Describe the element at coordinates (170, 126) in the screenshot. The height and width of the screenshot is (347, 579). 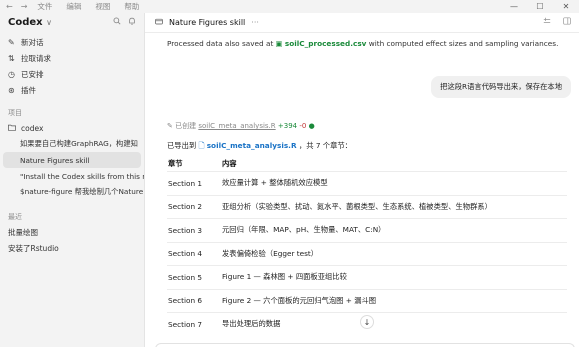
I see `pencil-icon: ✎` at that location.